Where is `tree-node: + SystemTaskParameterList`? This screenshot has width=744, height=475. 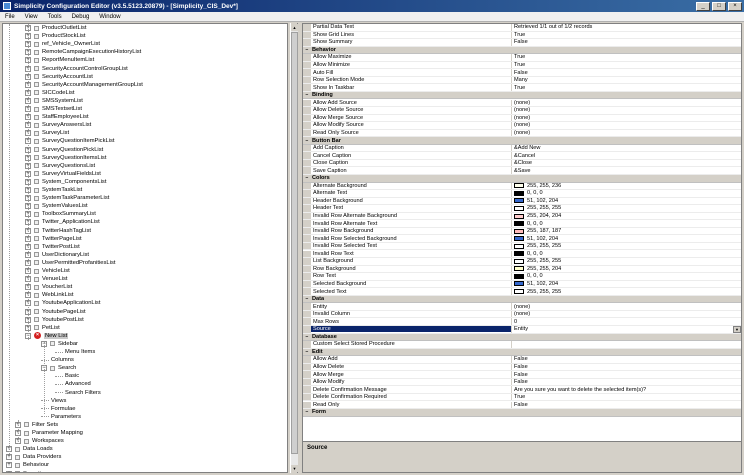 tree-node: + SystemTaskParameterList is located at coordinates (67, 198).